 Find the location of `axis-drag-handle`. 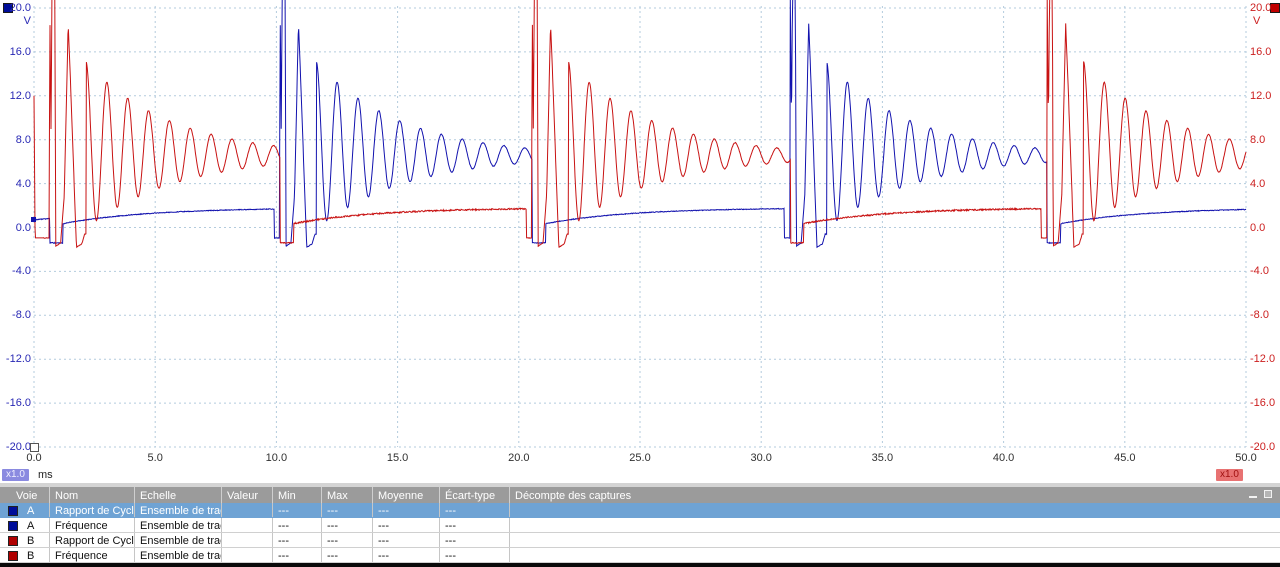

axis-drag-handle is located at coordinates (34, 447).